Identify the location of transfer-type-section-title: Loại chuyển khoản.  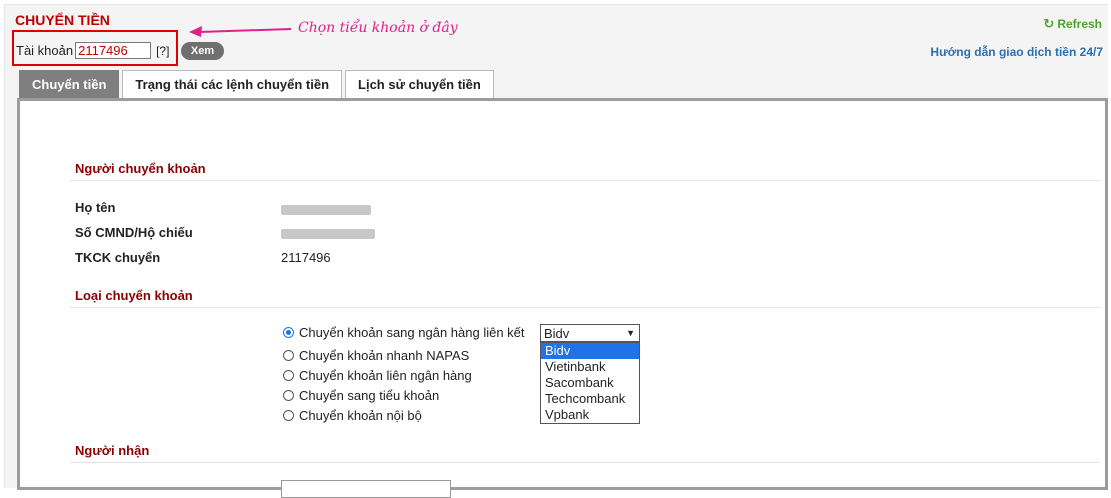
(134, 295).